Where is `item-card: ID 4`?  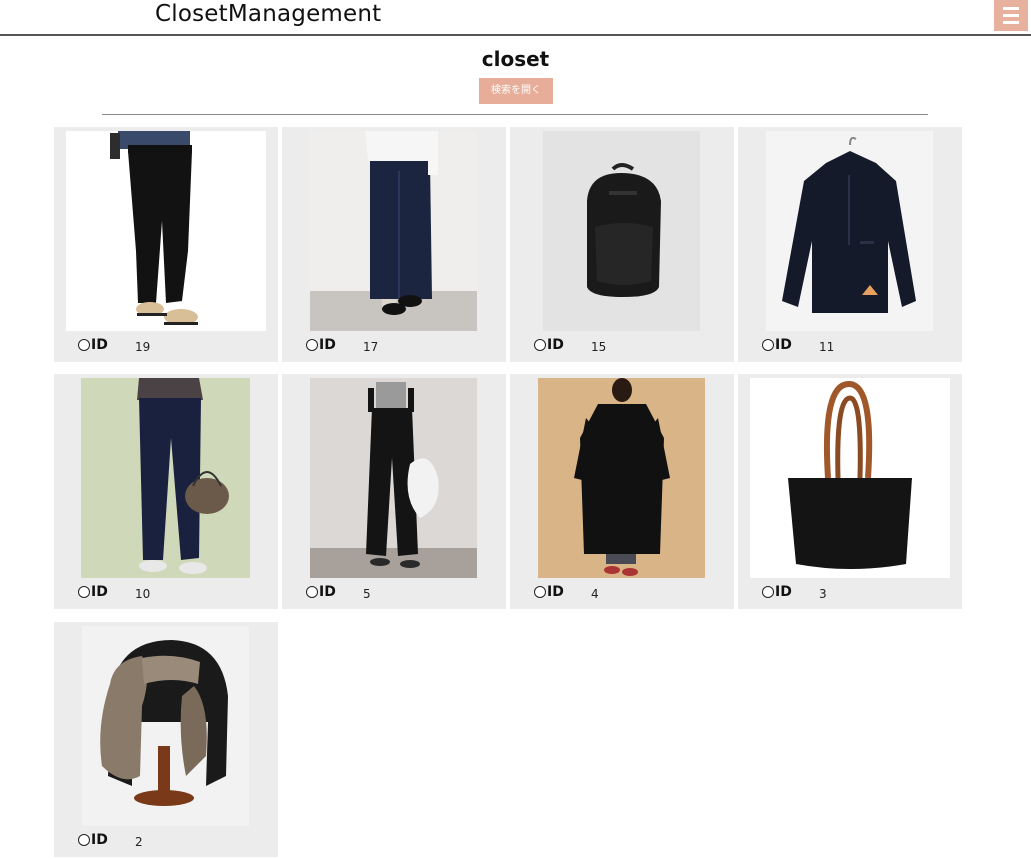 item-card: ID 4 is located at coordinates (622, 491).